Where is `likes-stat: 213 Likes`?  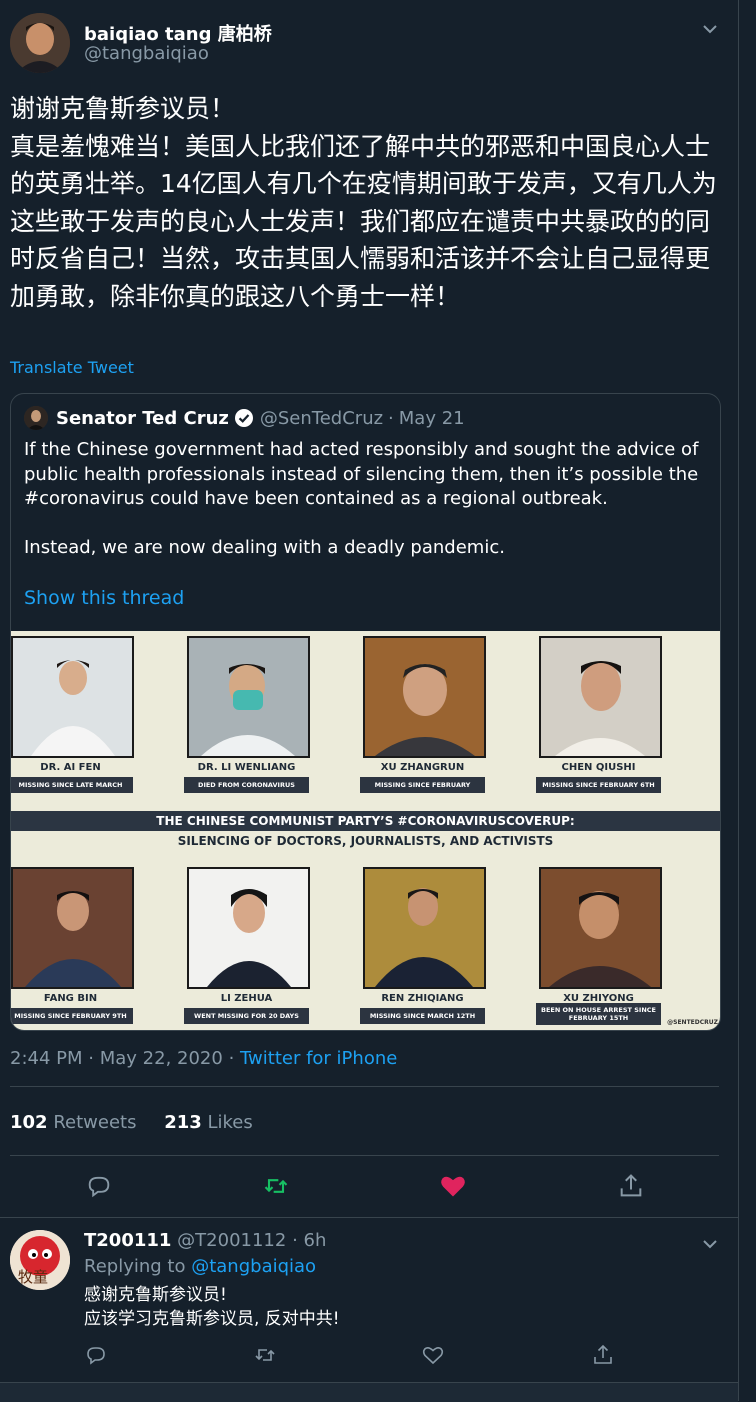
likes-stat: 213 Likes is located at coordinates (208, 1122).